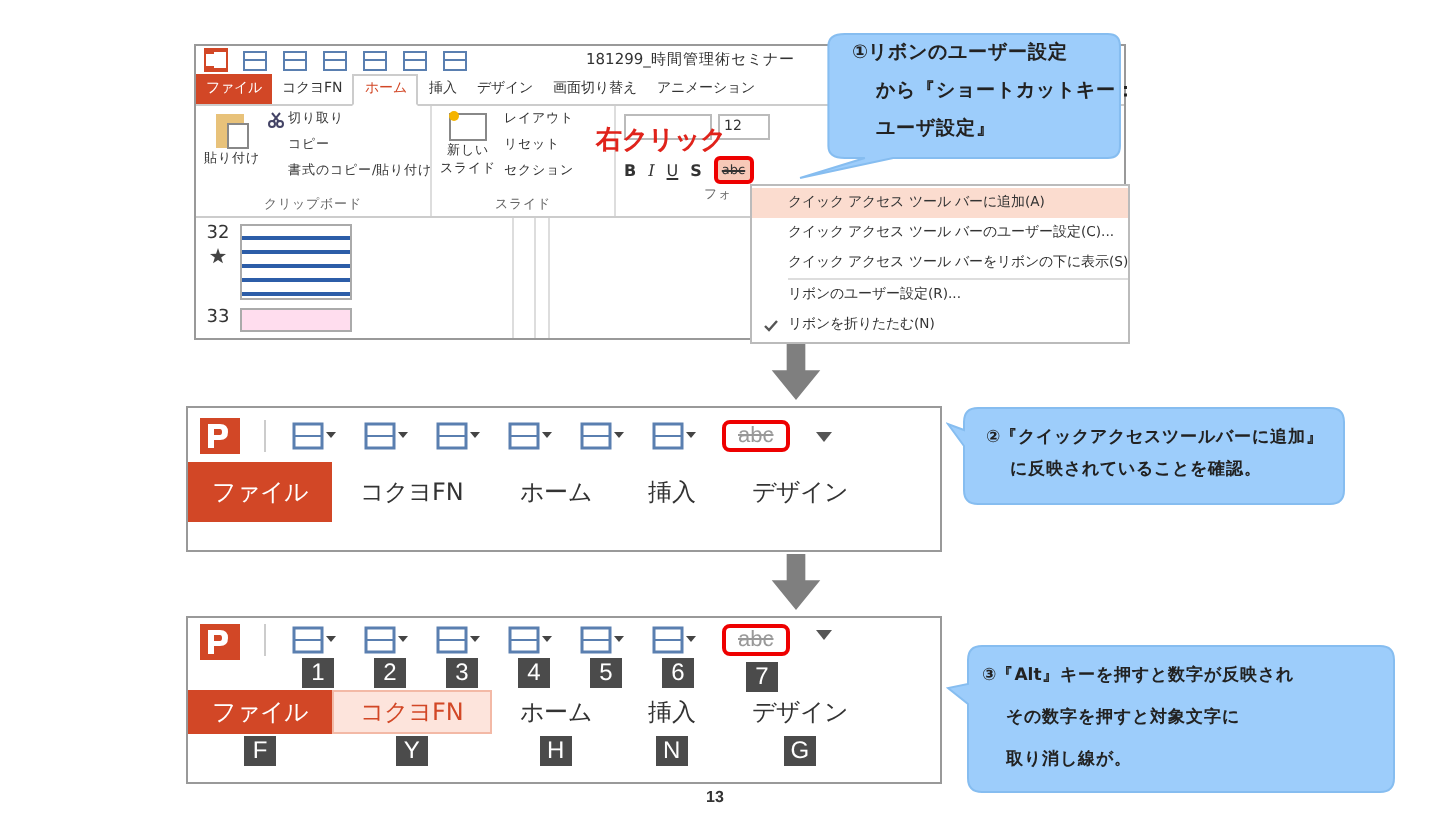 The image size is (1440, 814). Describe the element at coordinates (678, 673) in the screenshot. I see `key-tip: 6` at that location.